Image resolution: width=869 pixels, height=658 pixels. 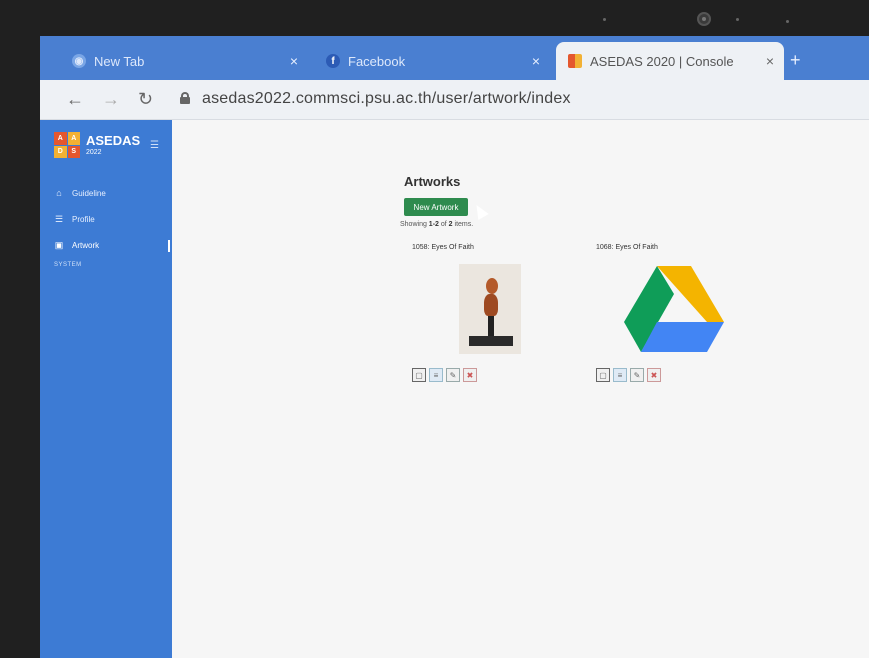 What do you see at coordinates (480, 211) in the screenshot?
I see `mouse-cursor-icon` at bounding box center [480, 211].